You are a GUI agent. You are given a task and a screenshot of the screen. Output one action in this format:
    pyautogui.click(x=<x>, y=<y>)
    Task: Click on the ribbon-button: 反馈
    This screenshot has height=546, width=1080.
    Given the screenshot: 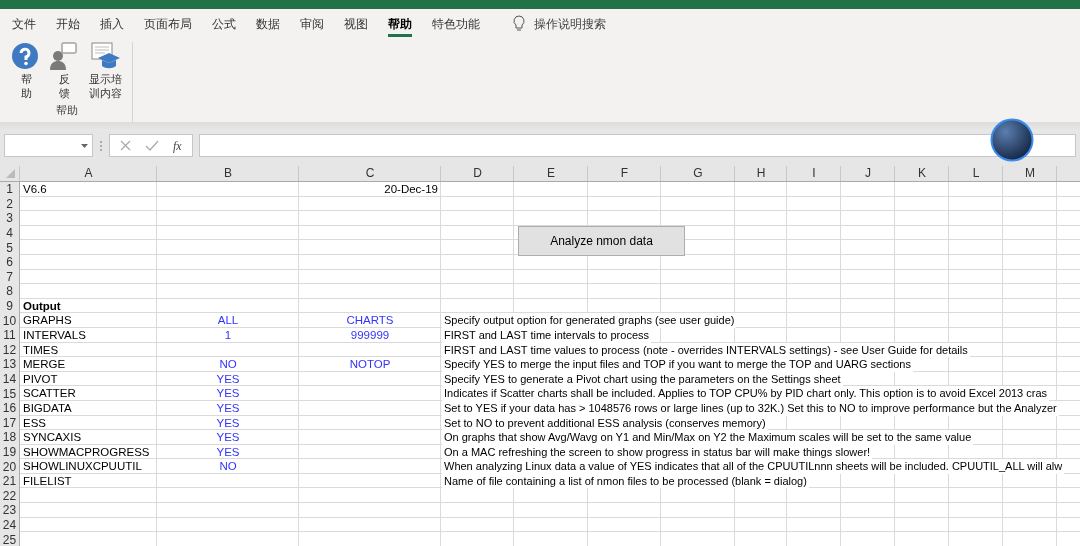 What is the action you would take?
    pyautogui.click(x=64, y=71)
    